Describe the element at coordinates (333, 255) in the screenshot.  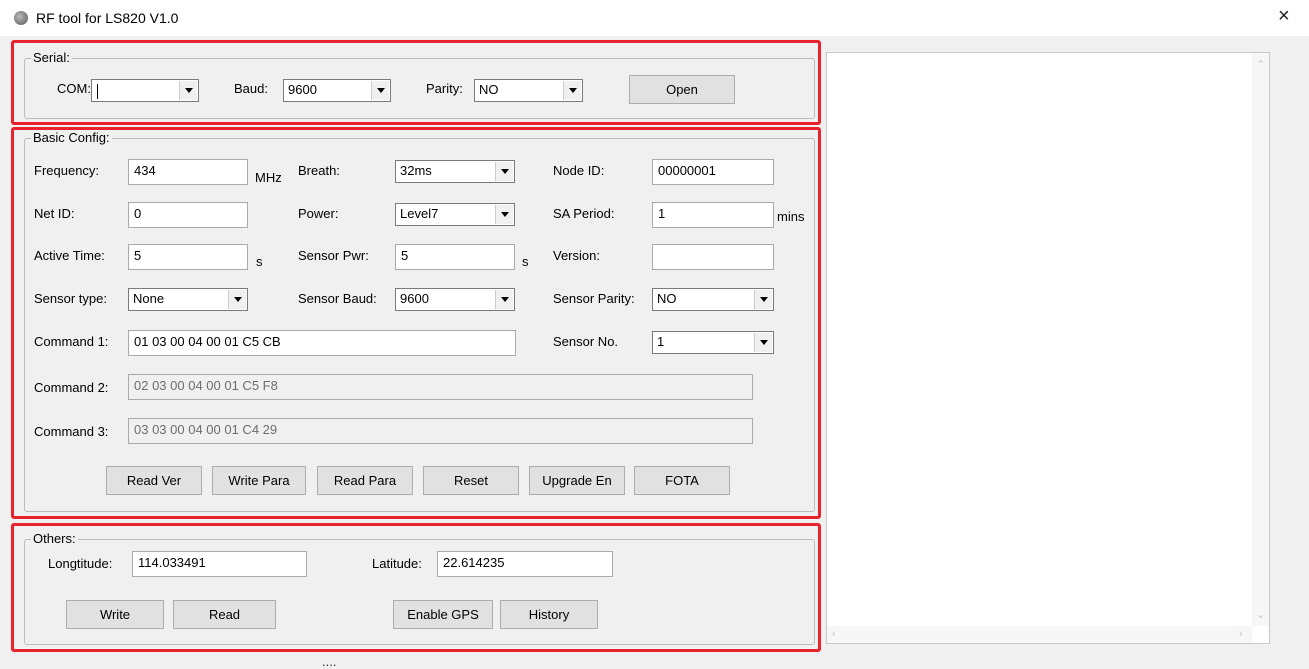
I see `sensor-pwr-label: Sensor Pwr:` at that location.